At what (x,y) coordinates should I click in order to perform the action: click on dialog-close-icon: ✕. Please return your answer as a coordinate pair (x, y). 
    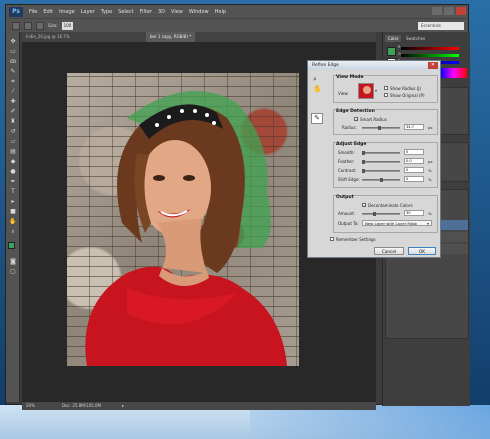
    Looking at the image, I should click on (433, 65).